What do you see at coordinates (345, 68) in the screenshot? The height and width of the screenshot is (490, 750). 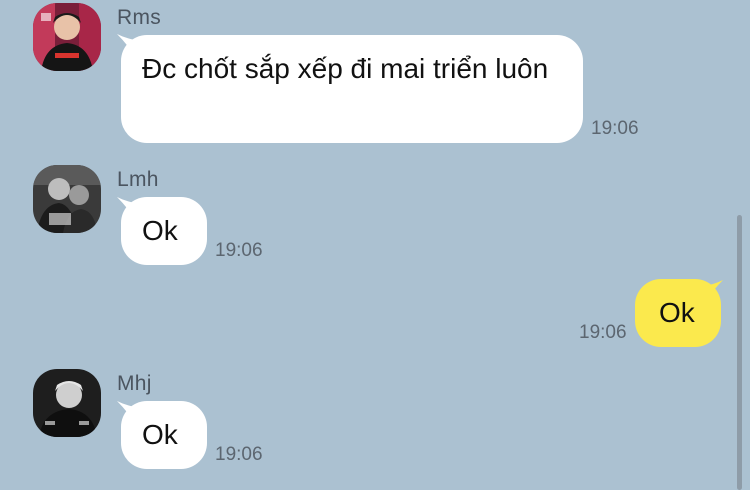 I see `message-text: Đc chốt sắp xếp đi mai triển luôn` at bounding box center [345, 68].